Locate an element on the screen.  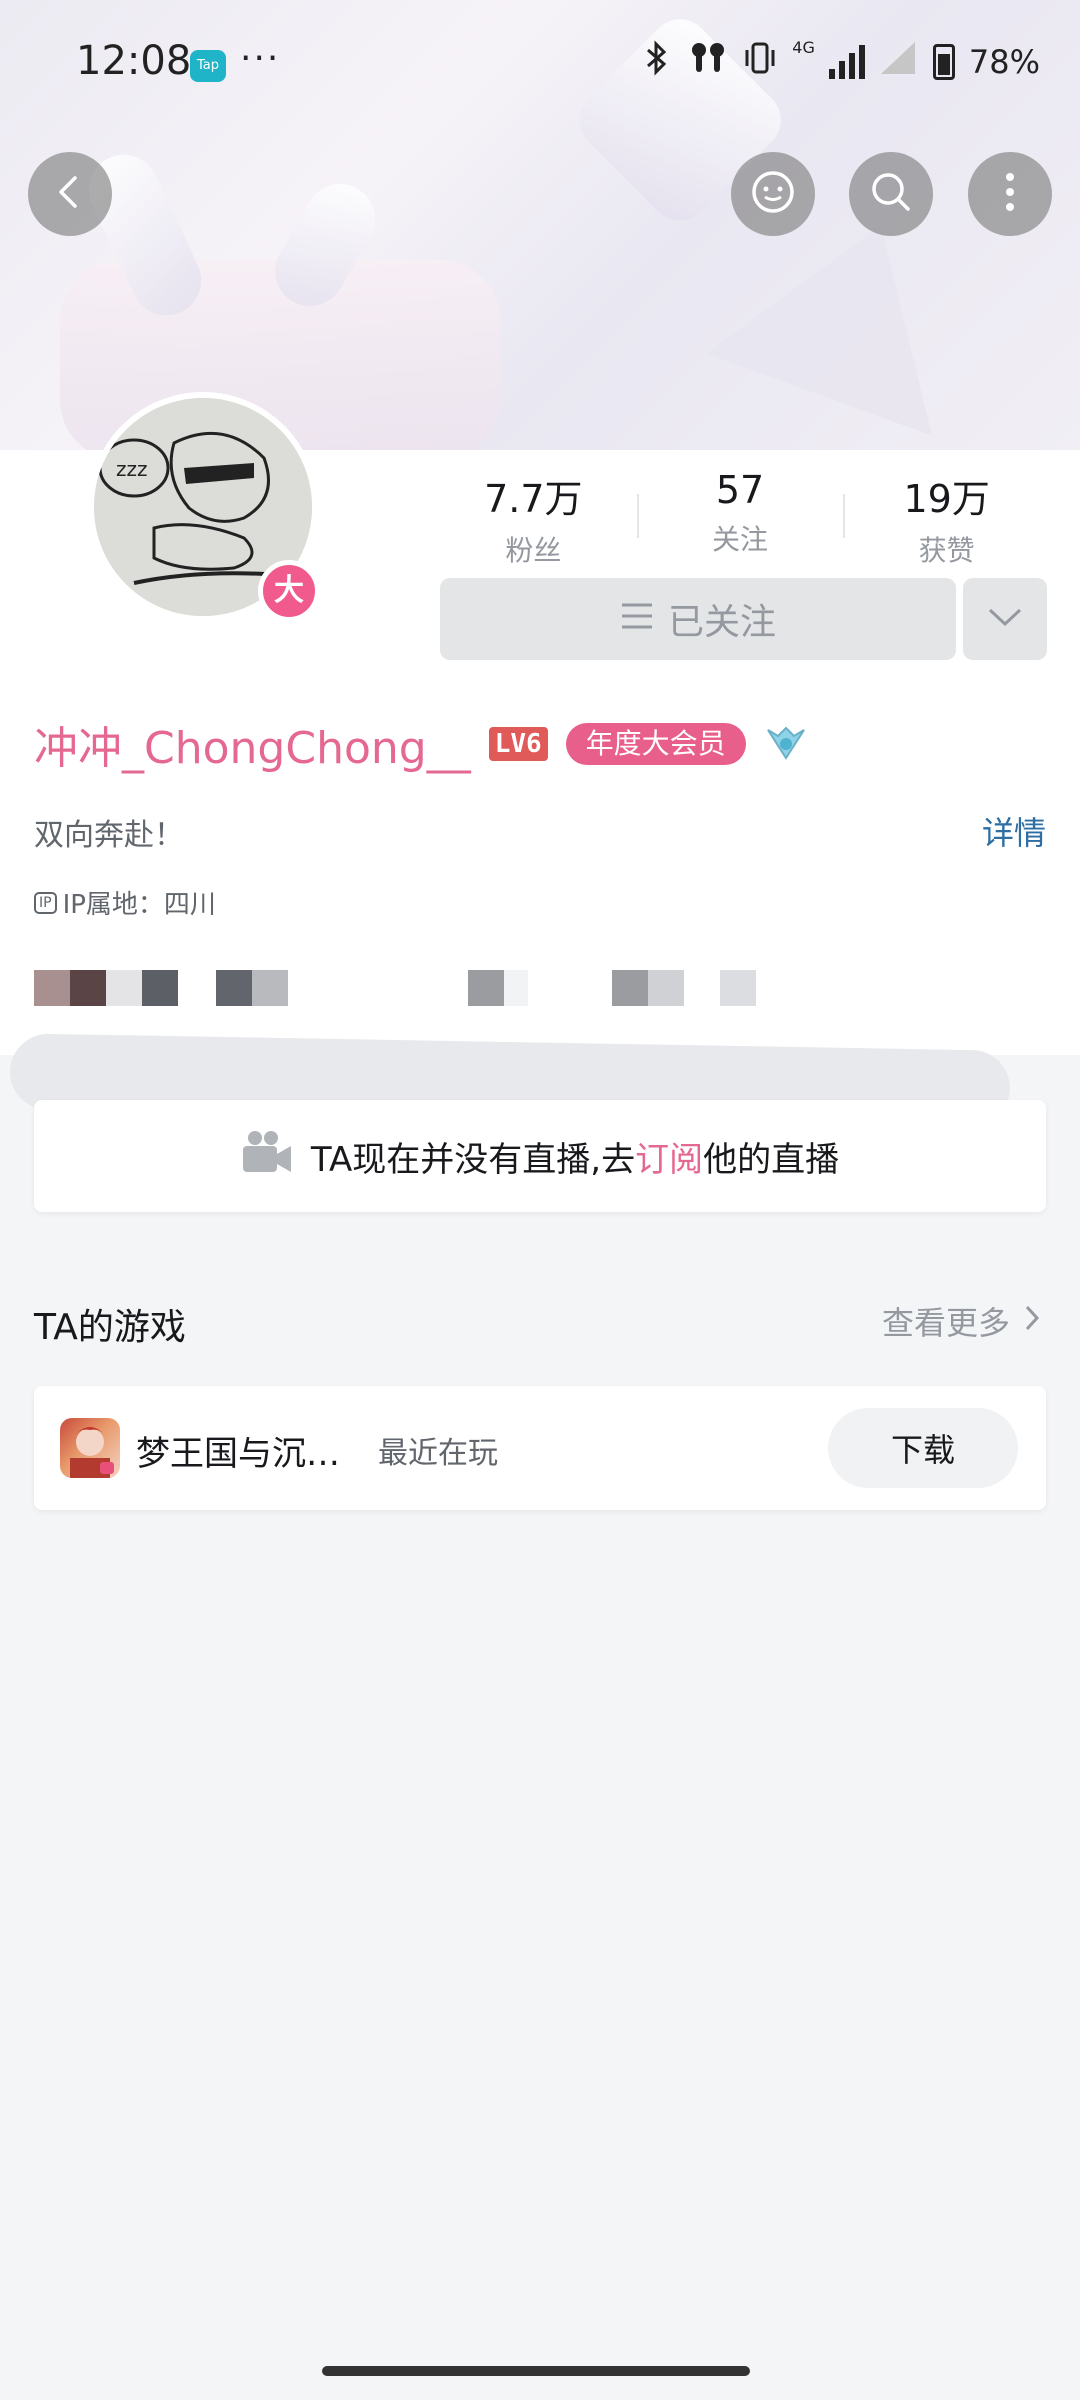
status-bar: 12:08 Tap ··· 4G 78% is located at coordinates (540, 65).